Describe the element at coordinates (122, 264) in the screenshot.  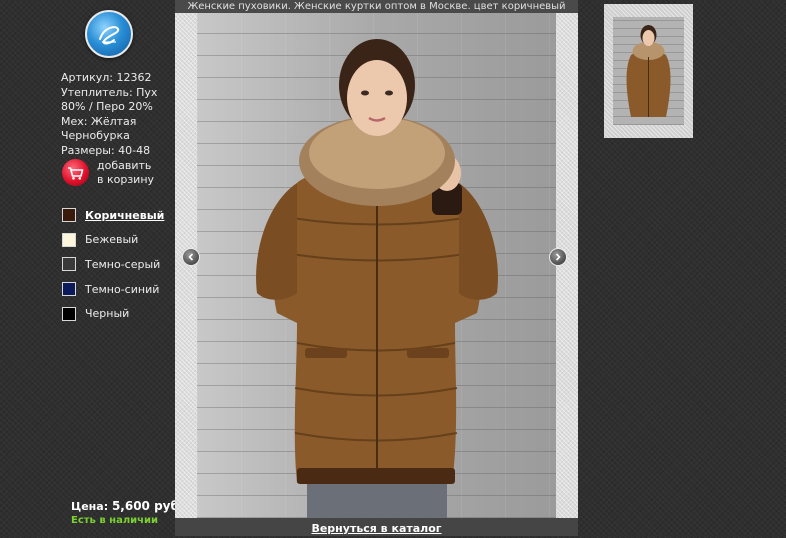
I see `color-label: Темно-серый` at that location.